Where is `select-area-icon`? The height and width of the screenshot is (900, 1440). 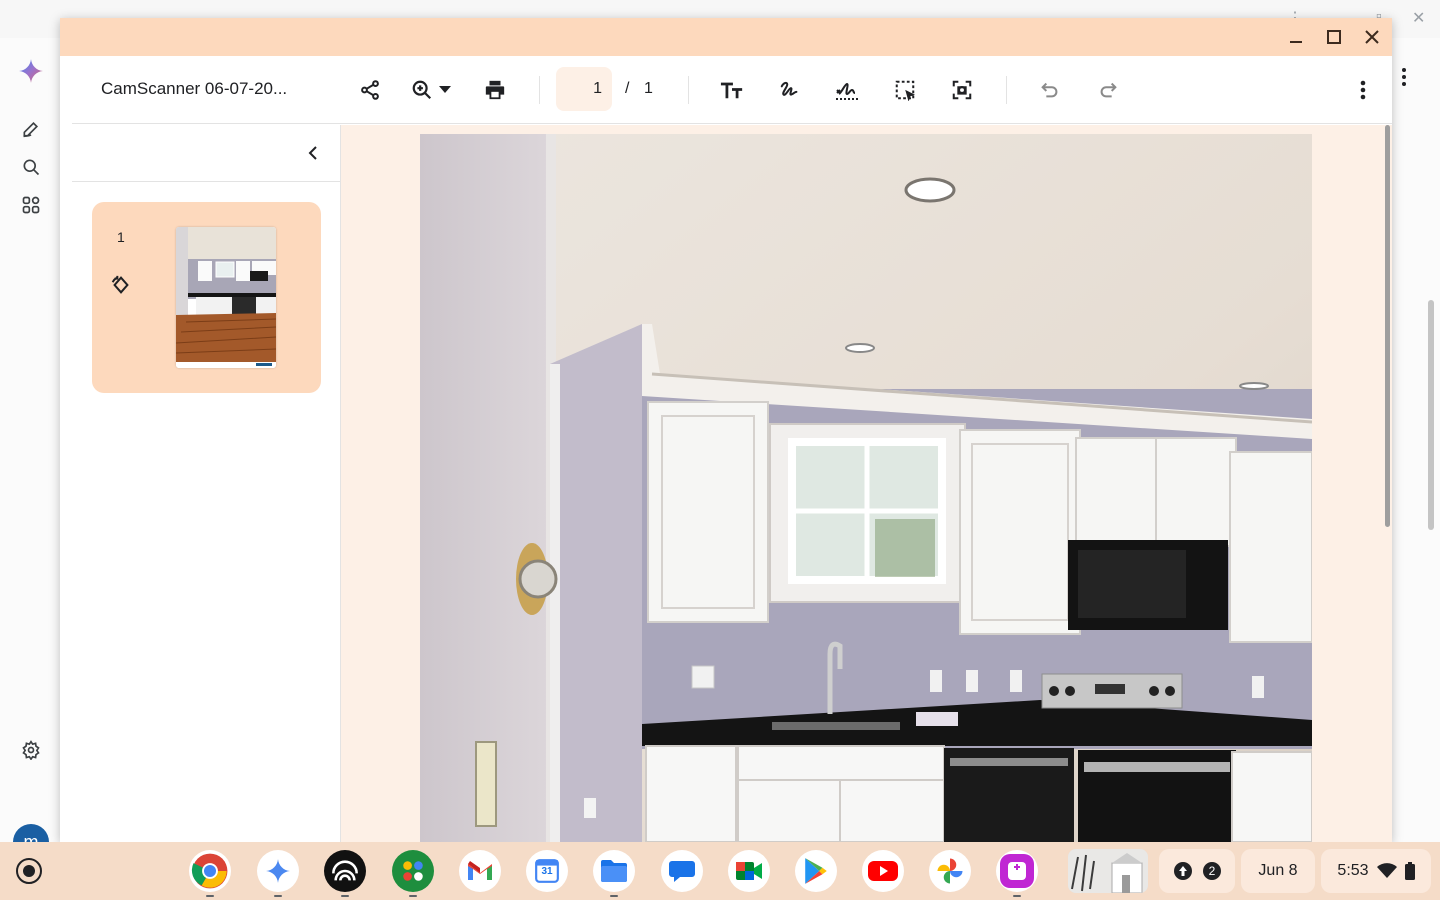 select-area-icon is located at coordinates (905, 90).